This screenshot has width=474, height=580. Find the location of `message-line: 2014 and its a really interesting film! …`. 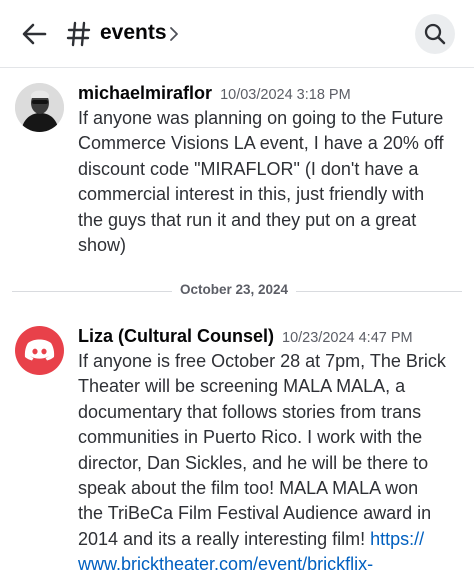

message-line: 2014 and its a really interesting film! … is located at coordinates (251, 538).